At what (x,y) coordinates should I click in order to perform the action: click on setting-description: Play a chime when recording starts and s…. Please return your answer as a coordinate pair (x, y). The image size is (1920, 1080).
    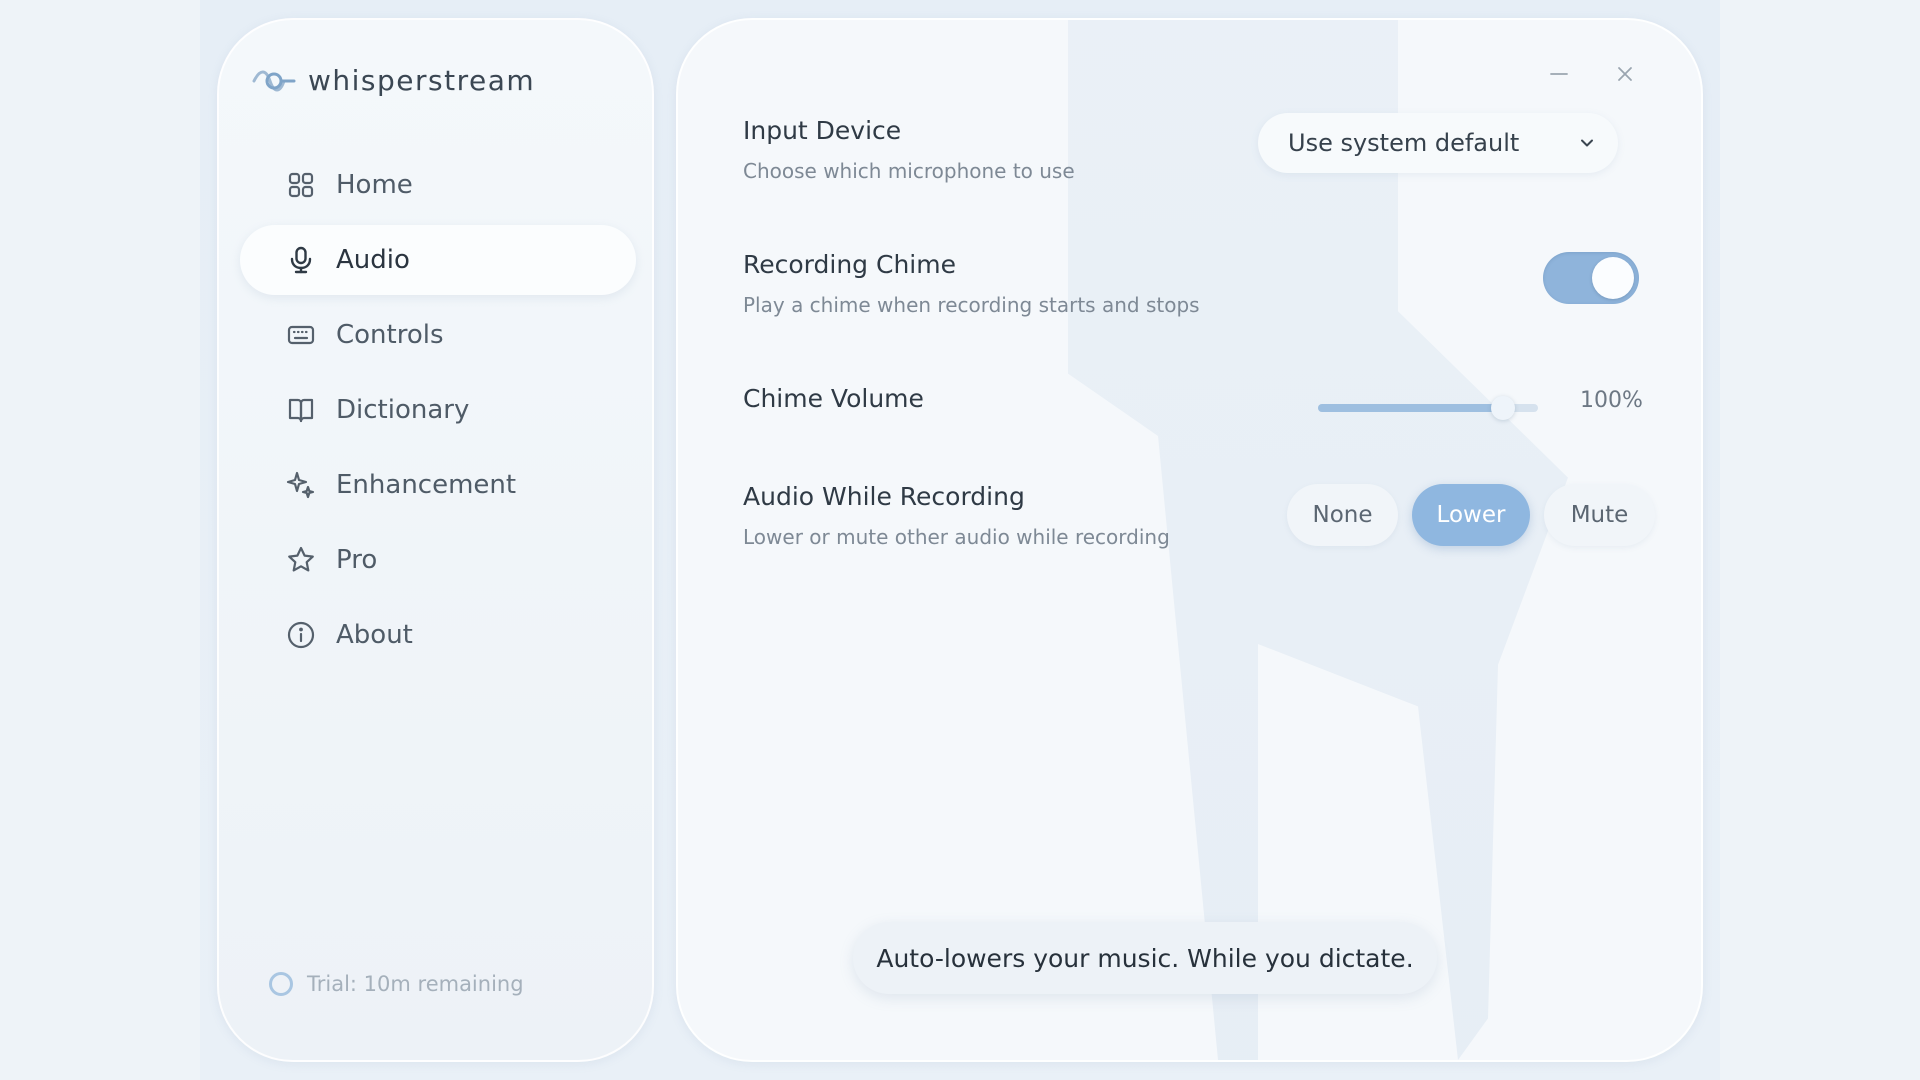
    Looking at the image, I should click on (971, 305).